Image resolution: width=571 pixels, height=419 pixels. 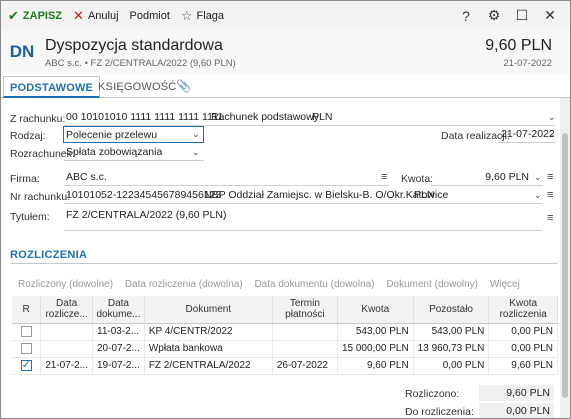 I want to click on filter-more: Więcej, so click(x=505, y=284).